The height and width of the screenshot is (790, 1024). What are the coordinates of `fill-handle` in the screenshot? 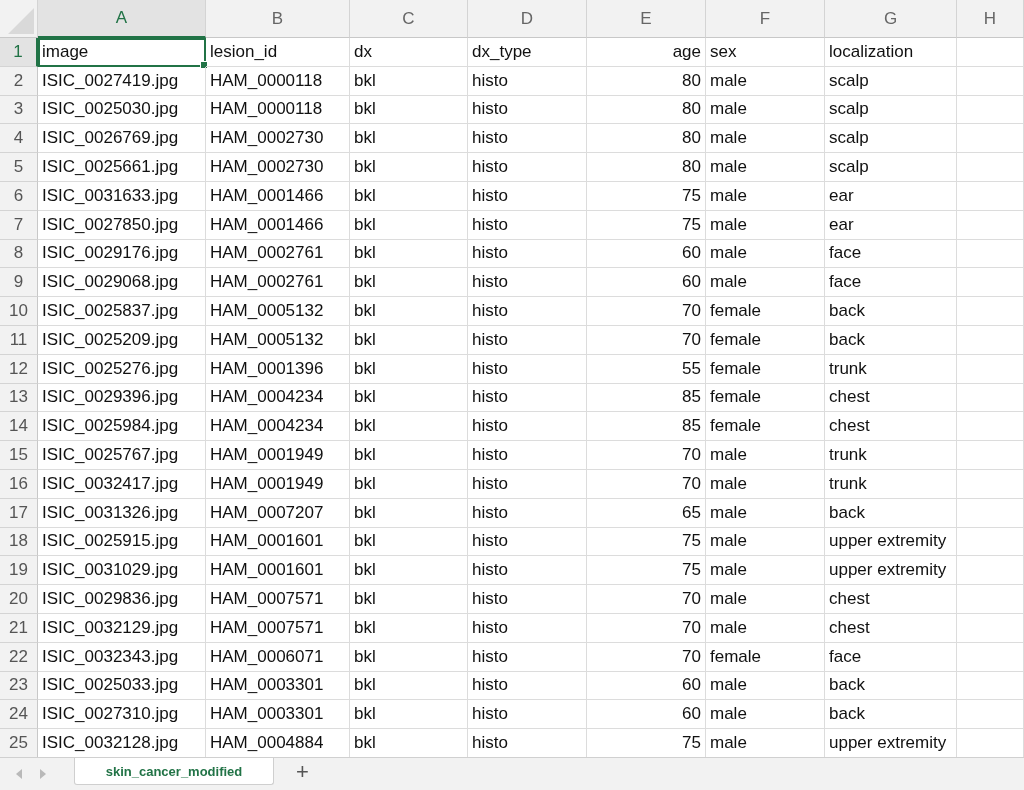 It's located at (204, 64).